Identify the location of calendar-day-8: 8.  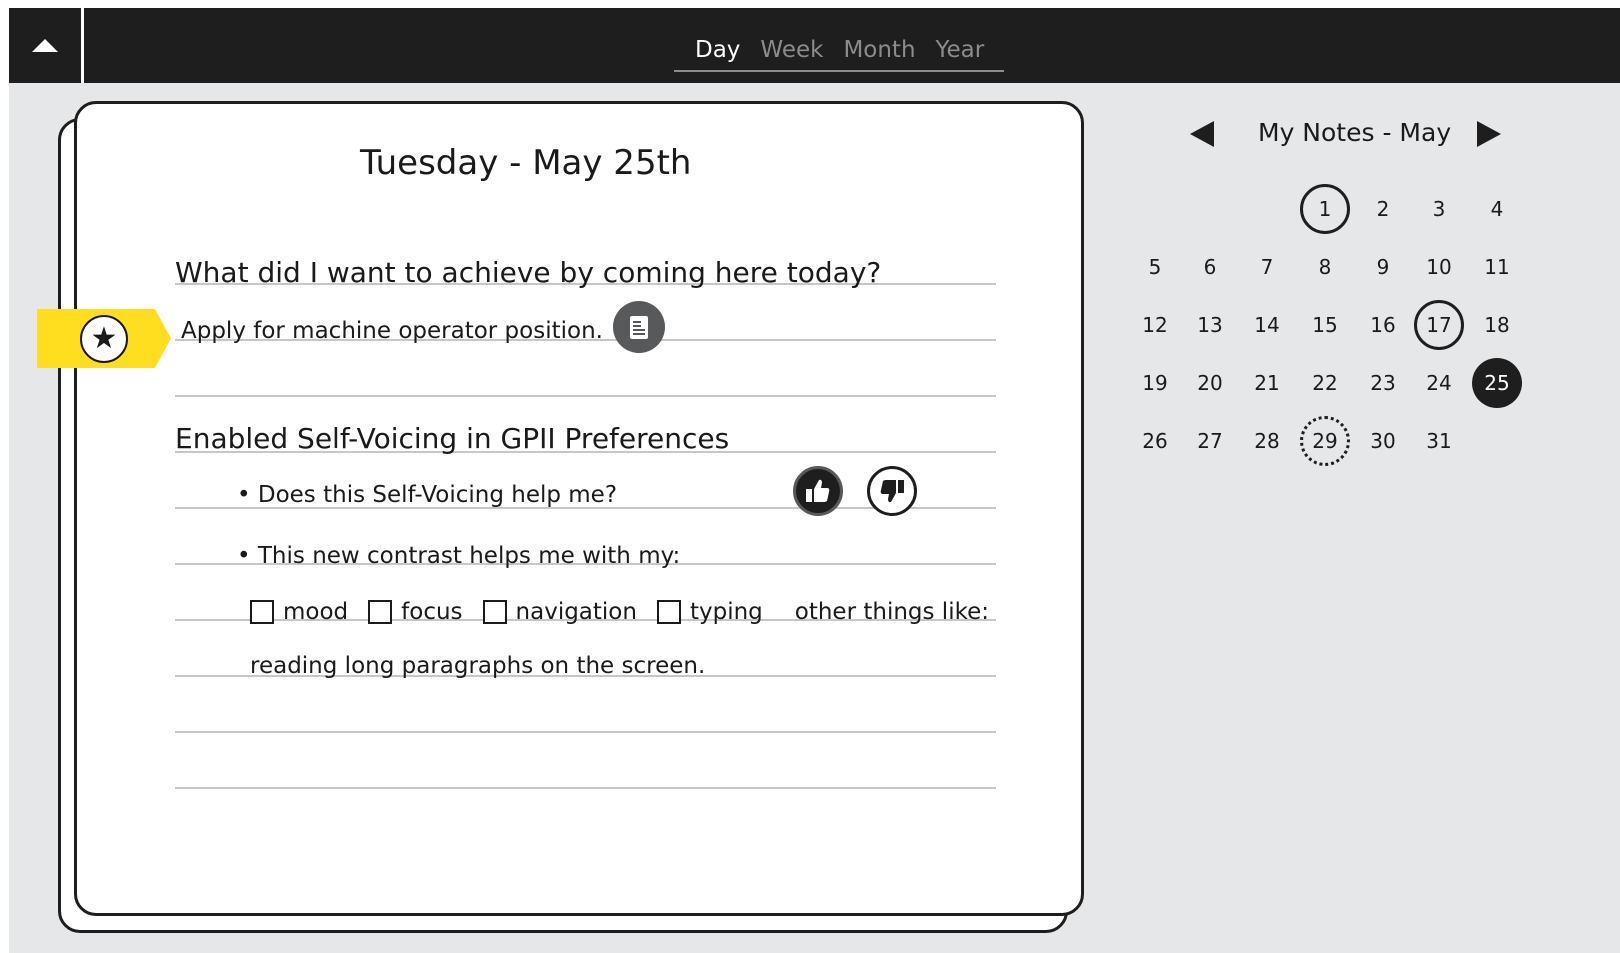
(1325, 267).